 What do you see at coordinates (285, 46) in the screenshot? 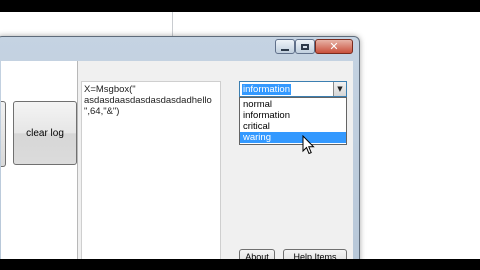
I see `minimize-button` at bounding box center [285, 46].